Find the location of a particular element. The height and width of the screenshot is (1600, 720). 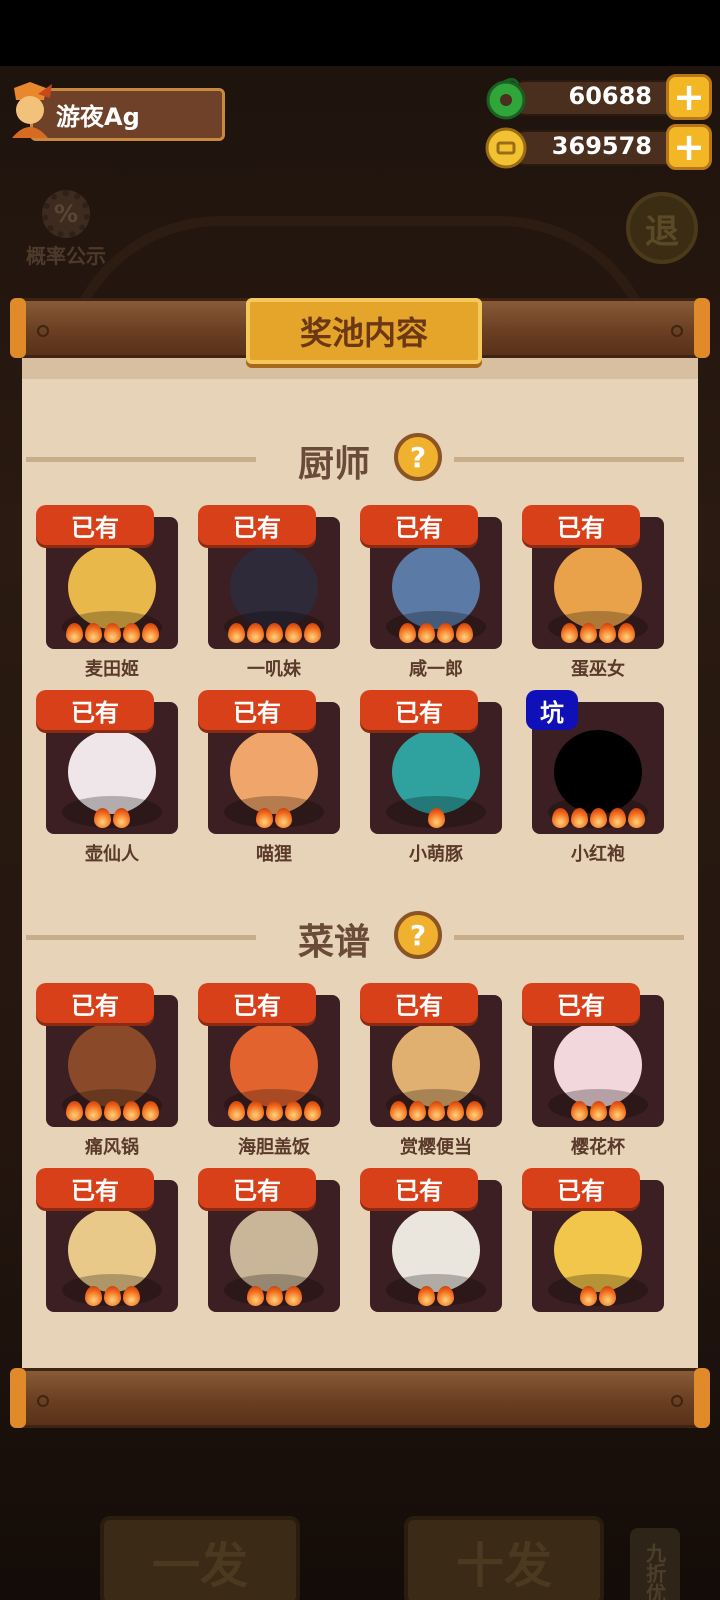

pool-card: 已有蛋巫女 is located at coordinates (593, 600).